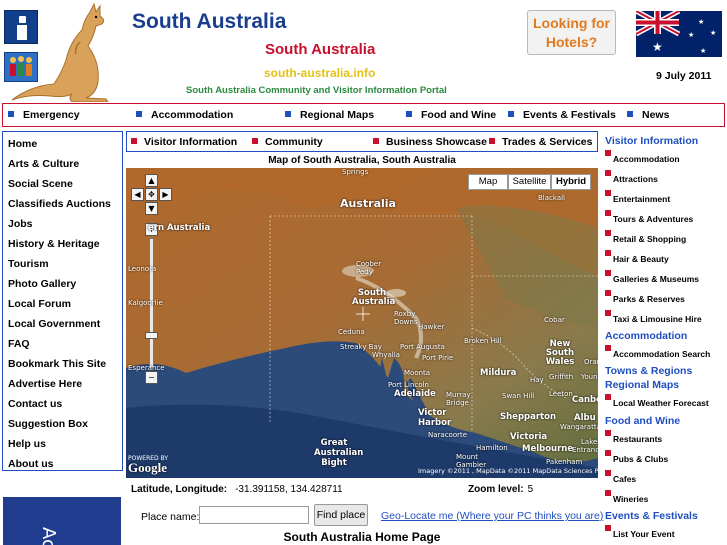  I want to click on map-type-satellite-button: Satellite, so click(529, 182).